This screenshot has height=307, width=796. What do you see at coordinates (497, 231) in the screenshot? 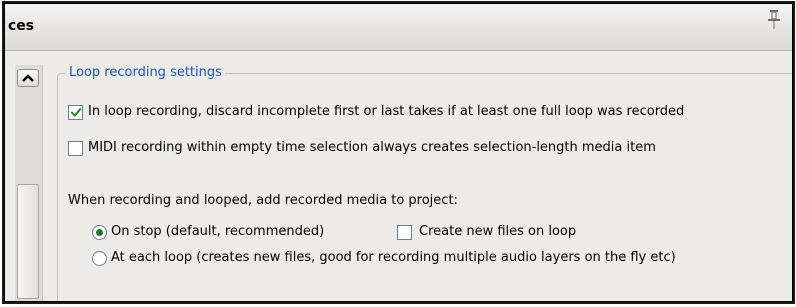
I see `create-new-files-label: Create new files on loop` at bounding box center [497, 231].